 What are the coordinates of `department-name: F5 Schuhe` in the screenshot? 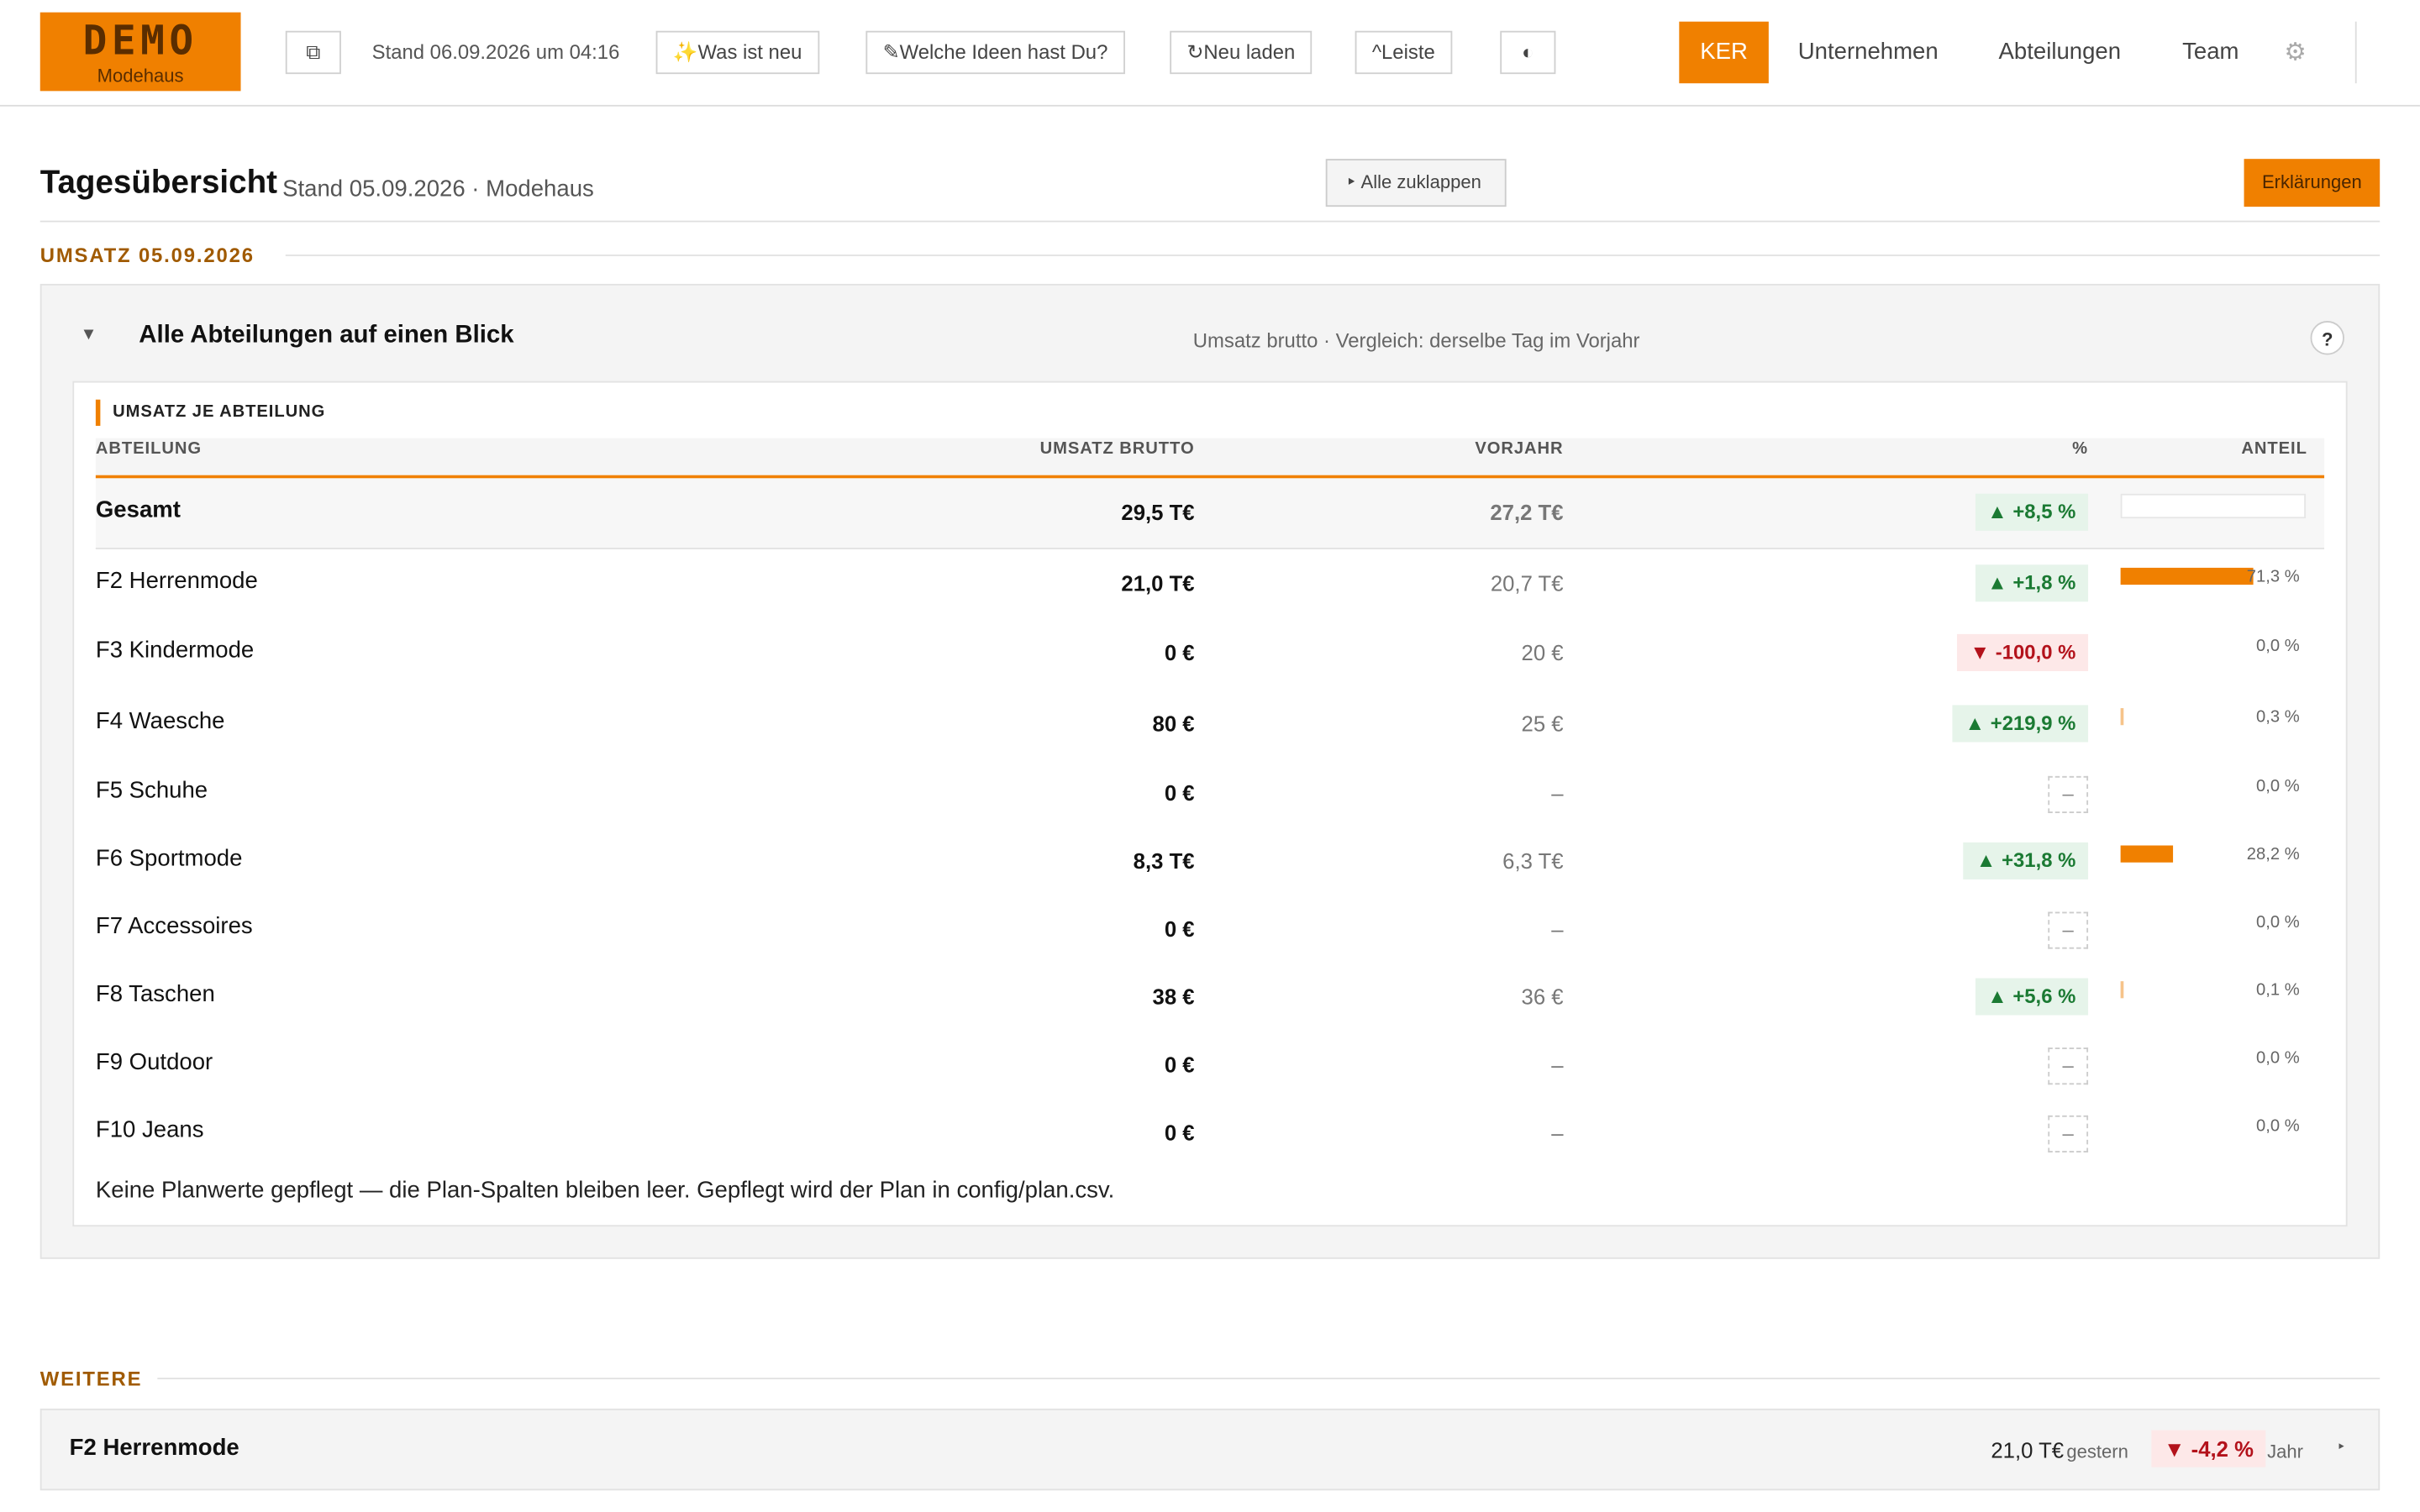 It's located at (151, 790).